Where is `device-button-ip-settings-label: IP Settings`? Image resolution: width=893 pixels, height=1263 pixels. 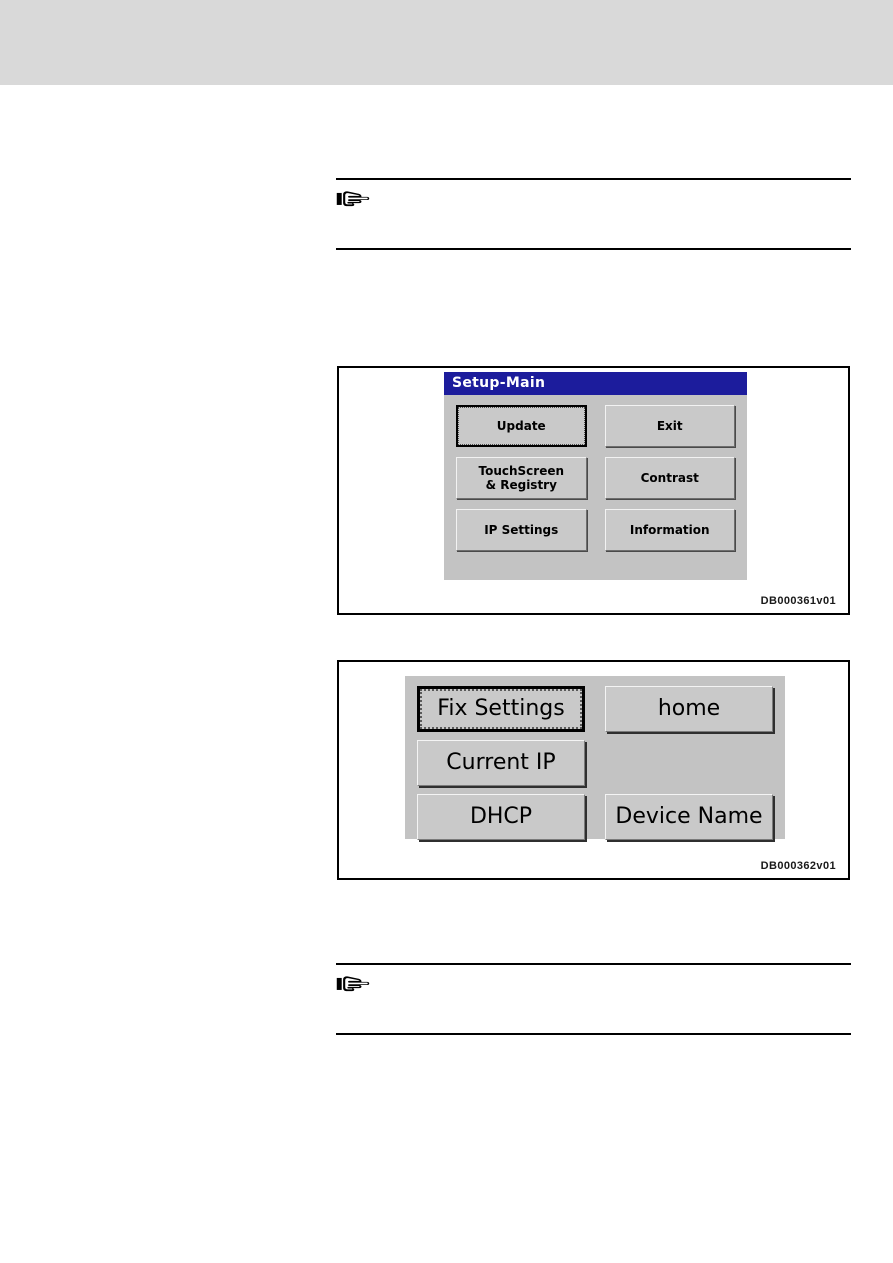
device-button-ip-settings-label: IP Settings is located at coordinates (521, 530).